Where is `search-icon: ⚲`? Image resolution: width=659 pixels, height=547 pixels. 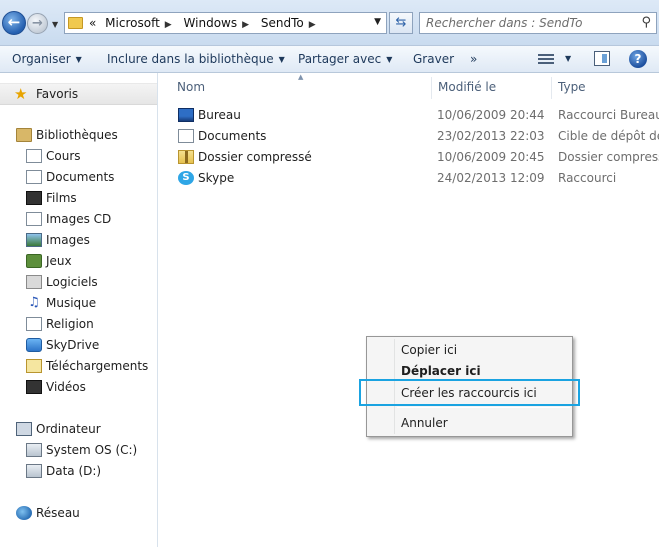
search-icon: ⚲ is located at coordinates (646, 22).